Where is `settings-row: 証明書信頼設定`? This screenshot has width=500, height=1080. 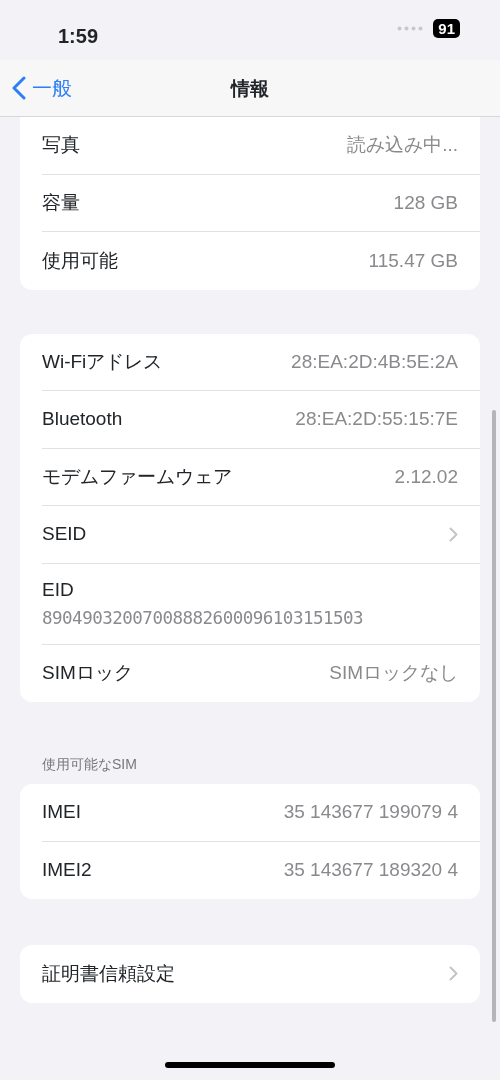
settings-row: 証明書信頼設定 is located at coordinates (261, 974).